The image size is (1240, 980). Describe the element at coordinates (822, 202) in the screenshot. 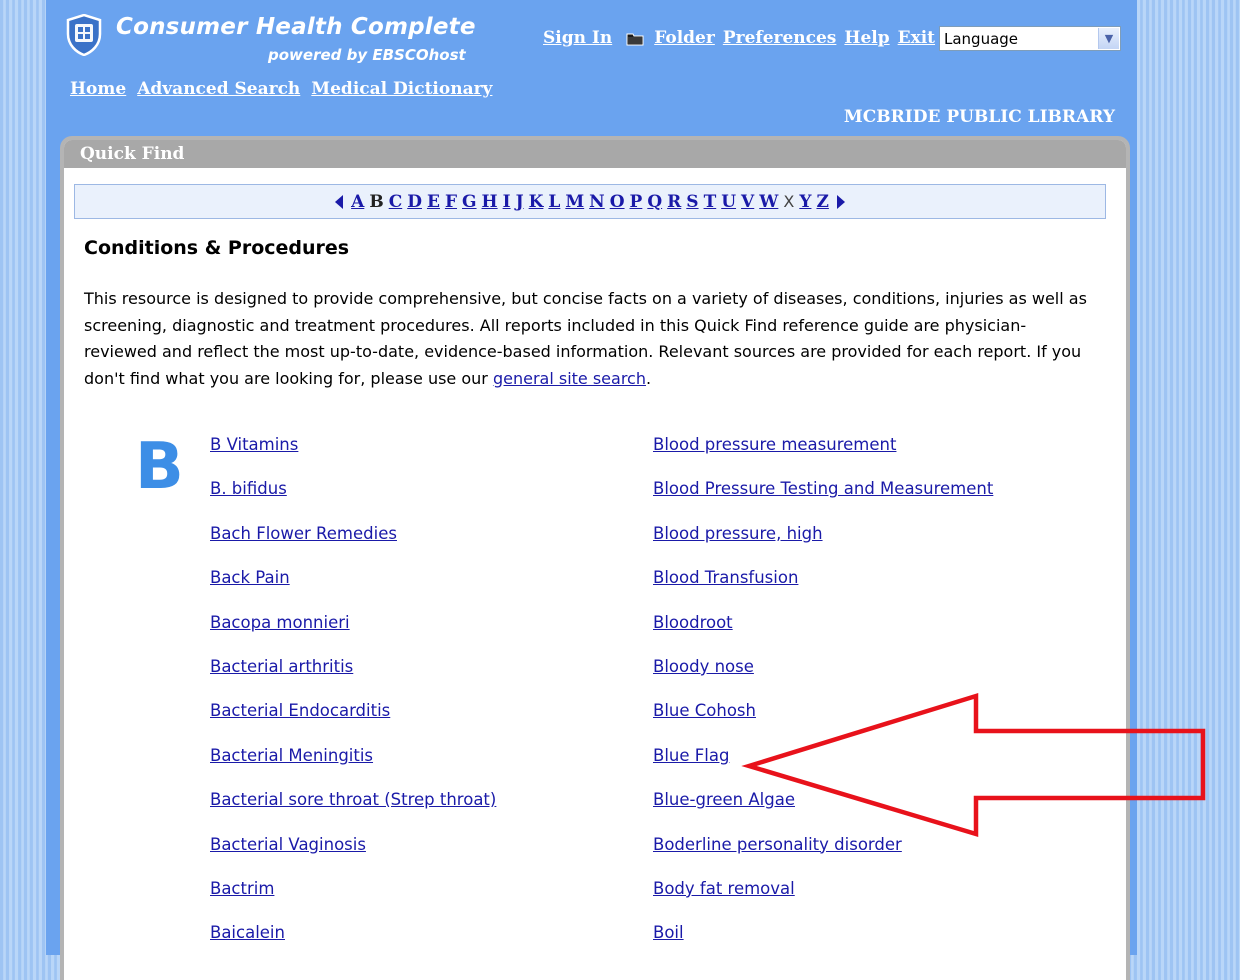

I see `letter-z-link: Z` at that location.